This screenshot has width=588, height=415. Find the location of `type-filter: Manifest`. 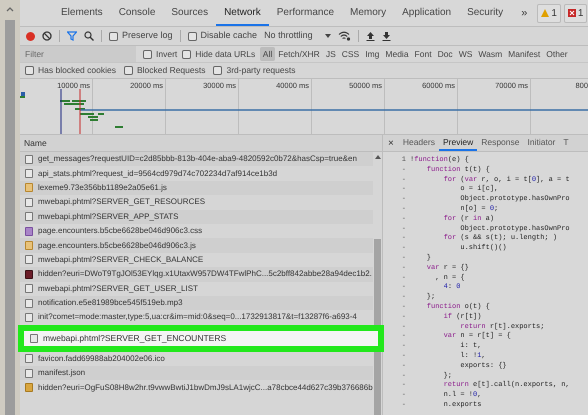

type-filter: Manifest is located at coordinates (524, 54).